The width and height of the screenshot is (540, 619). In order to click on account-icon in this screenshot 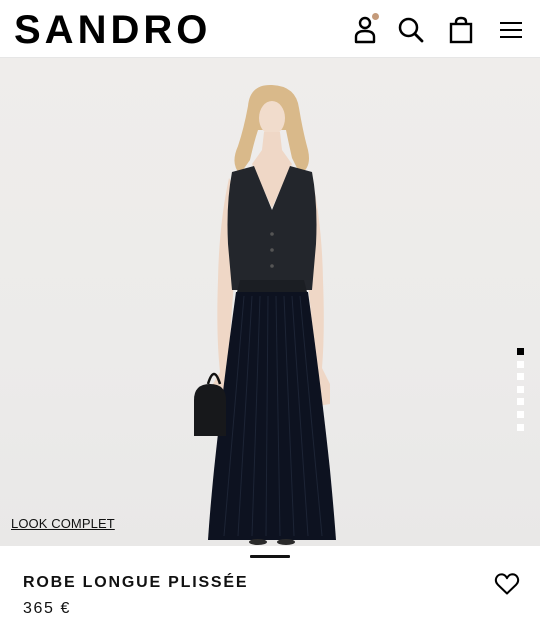, I will do `click(365, 29)`.